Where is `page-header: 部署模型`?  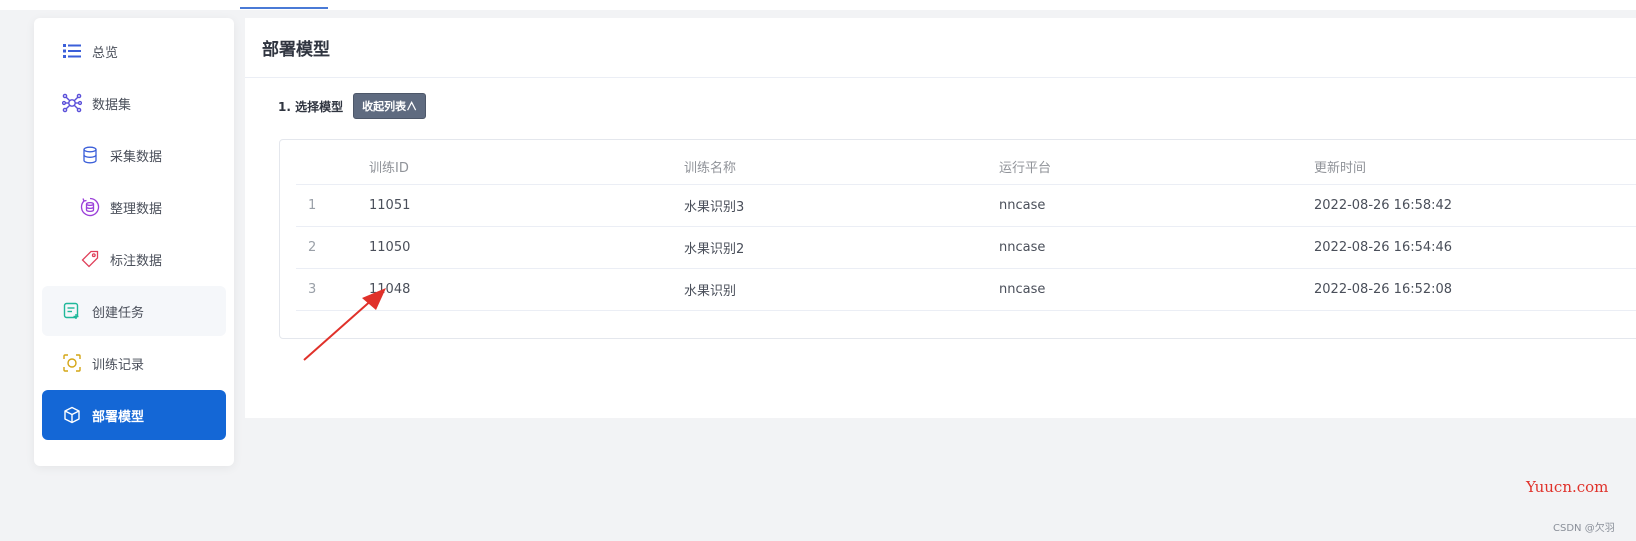
page-header: 部署模型 is located at coordinates (940, 48).